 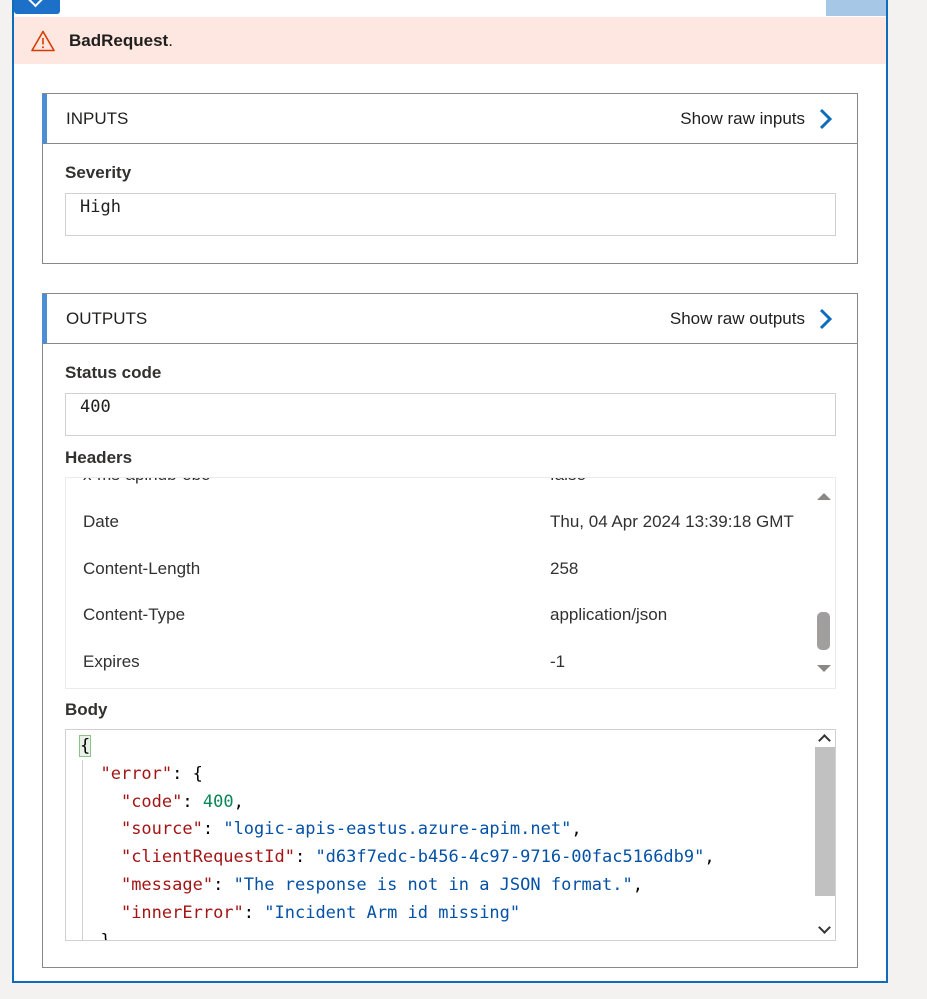 What do you see at coordinates (111, 661) in the screenshot?
I see `header-name: Expires` at bounding box center [111, 661].